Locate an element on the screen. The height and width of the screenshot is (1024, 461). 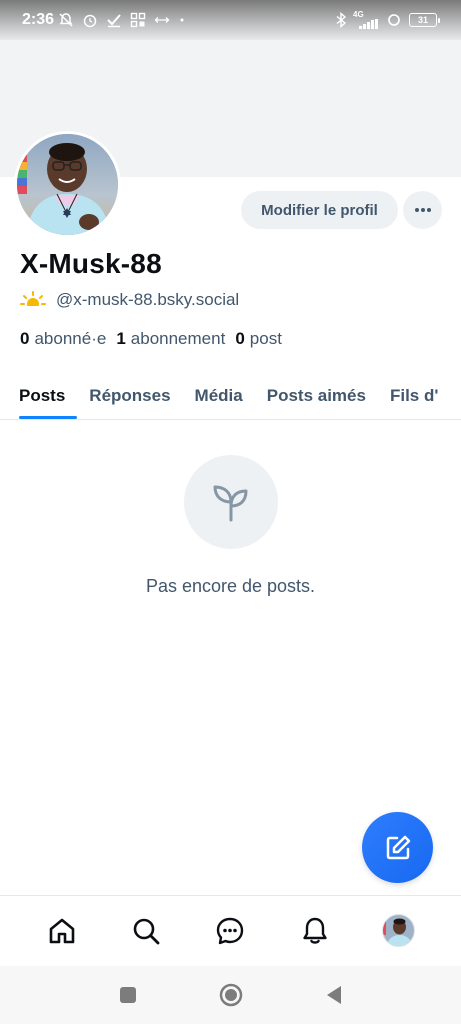
nav-profile is located at coordinates (399, 931).